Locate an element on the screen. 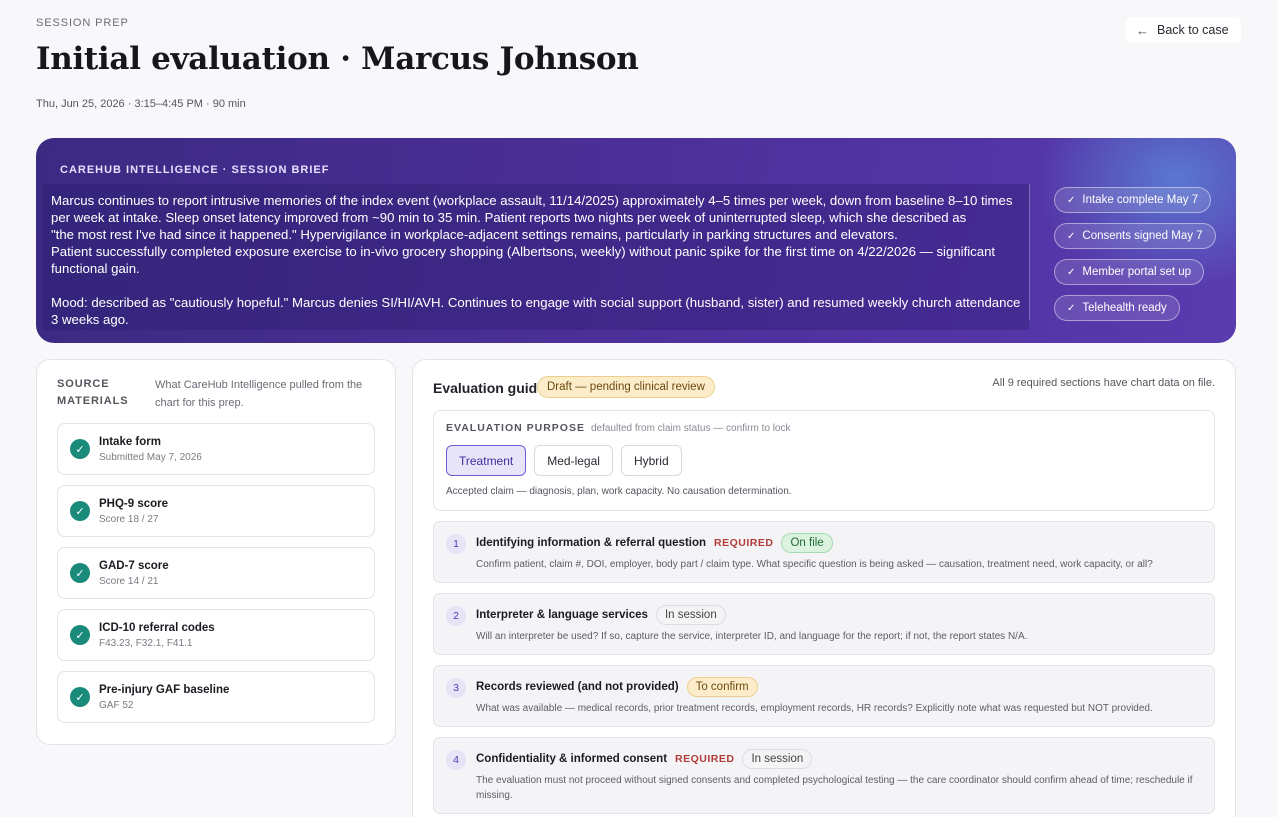 This screenshot has height=817, width=1277. source-name: Pre-injury GAF baseline is located at coordinates (164, 689).